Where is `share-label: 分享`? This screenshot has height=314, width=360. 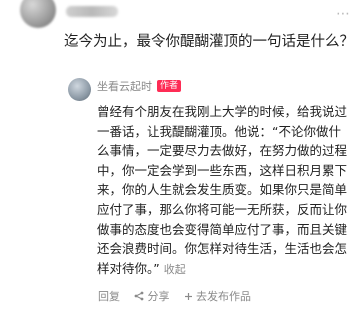
share-label: 分享 is located at coordinates (158, 296).